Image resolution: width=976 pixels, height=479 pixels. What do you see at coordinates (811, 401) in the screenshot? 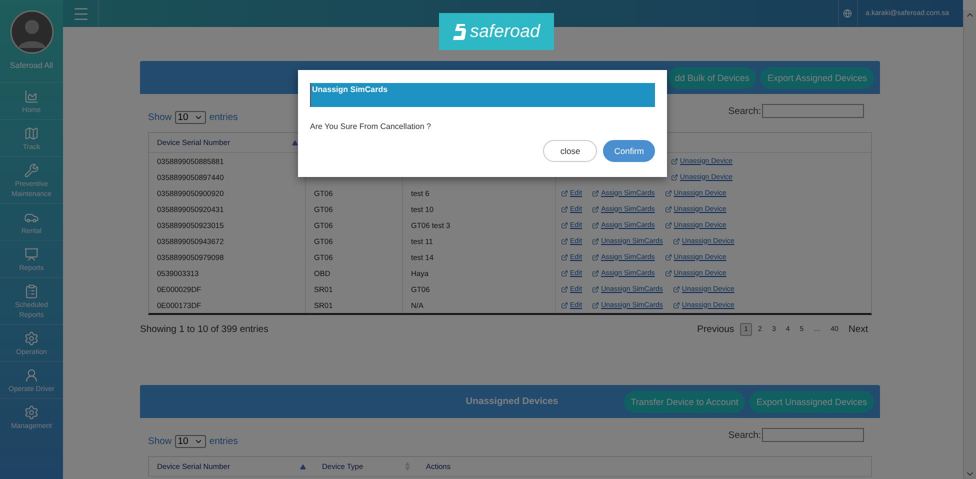
I see `panel-action-button: Export Unassigned Devices` at bounding box center [811, 401].